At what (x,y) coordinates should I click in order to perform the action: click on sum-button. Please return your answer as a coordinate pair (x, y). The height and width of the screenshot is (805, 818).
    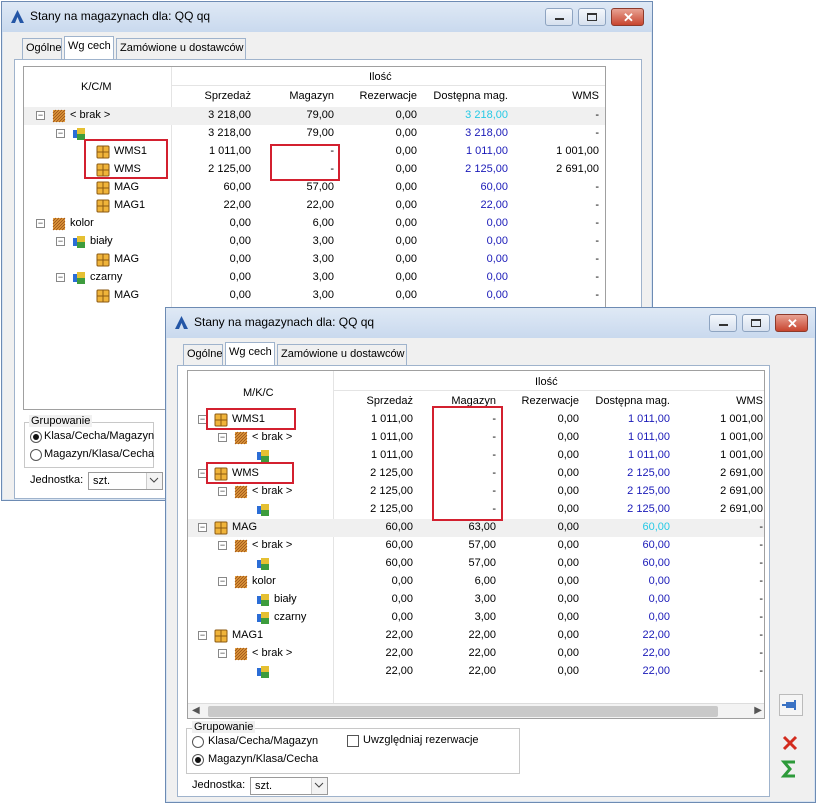
    Looking at the image, I should click on (791, 769).